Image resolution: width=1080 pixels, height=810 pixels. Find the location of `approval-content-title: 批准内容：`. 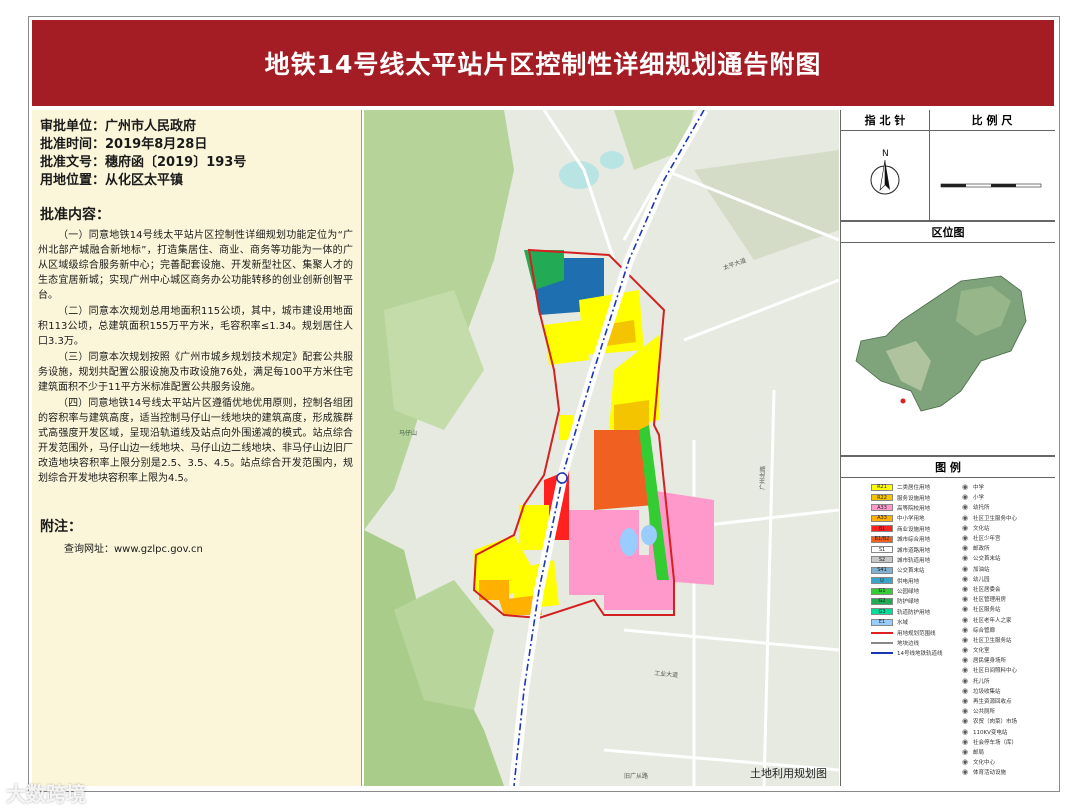

approval-content-title: 批准内容： is located at coordinates (75, 215).